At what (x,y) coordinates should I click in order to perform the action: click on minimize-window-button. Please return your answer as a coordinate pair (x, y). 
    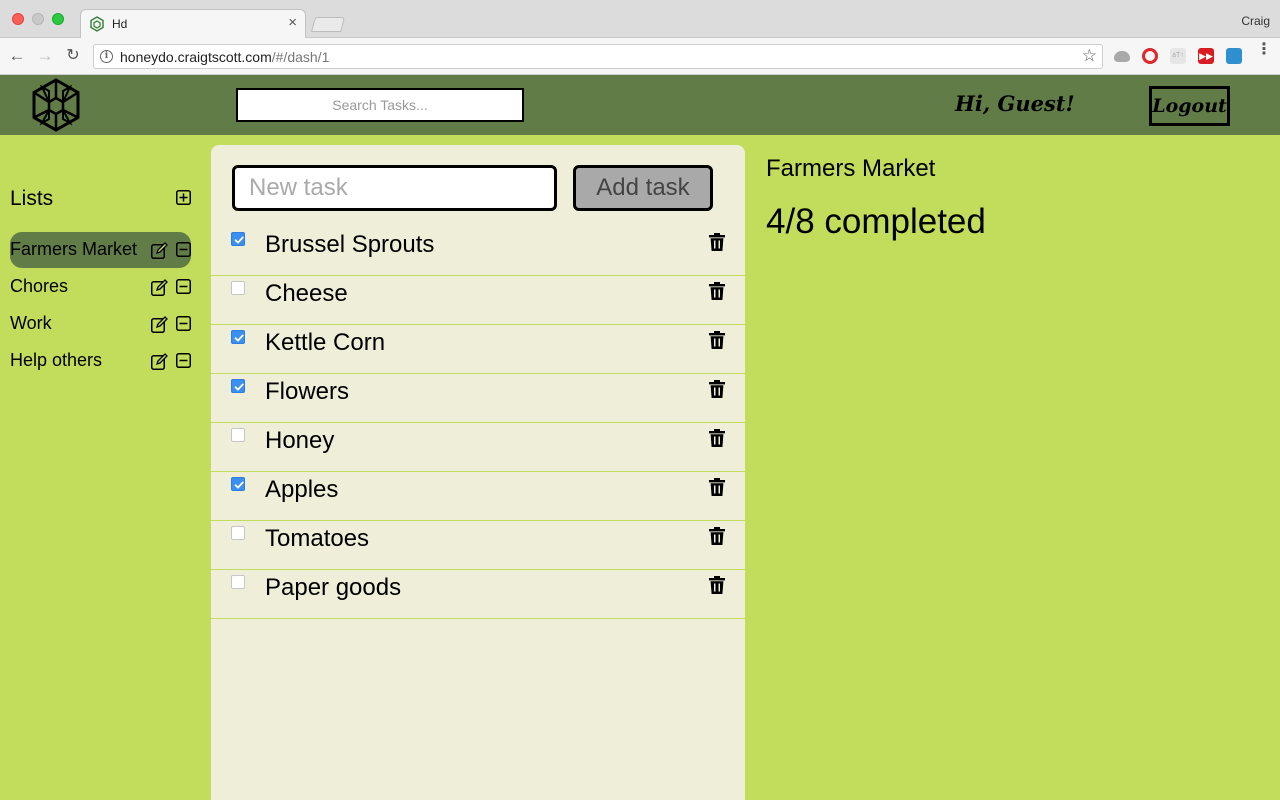
    Looking at the image, I should click on (38, 19).